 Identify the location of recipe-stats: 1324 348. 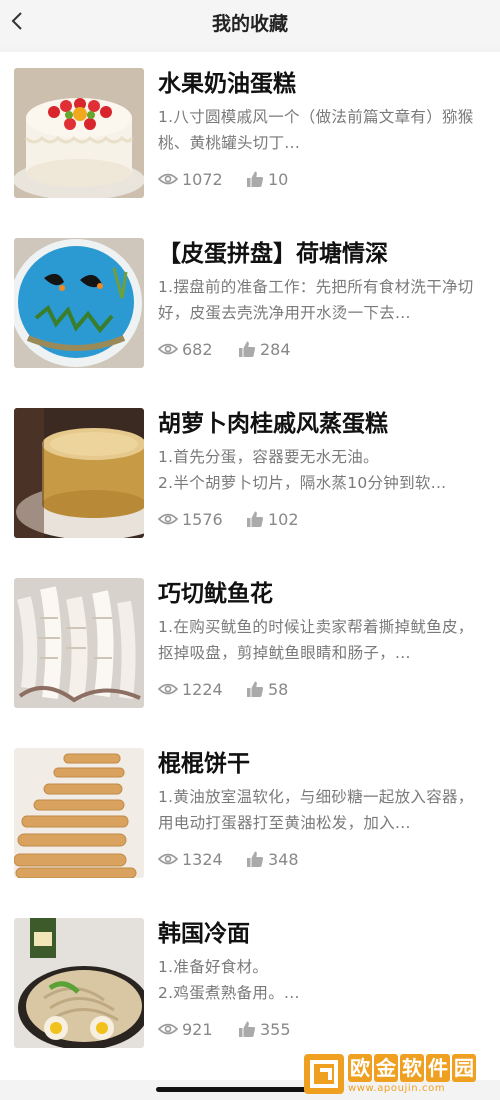
(228, 859).